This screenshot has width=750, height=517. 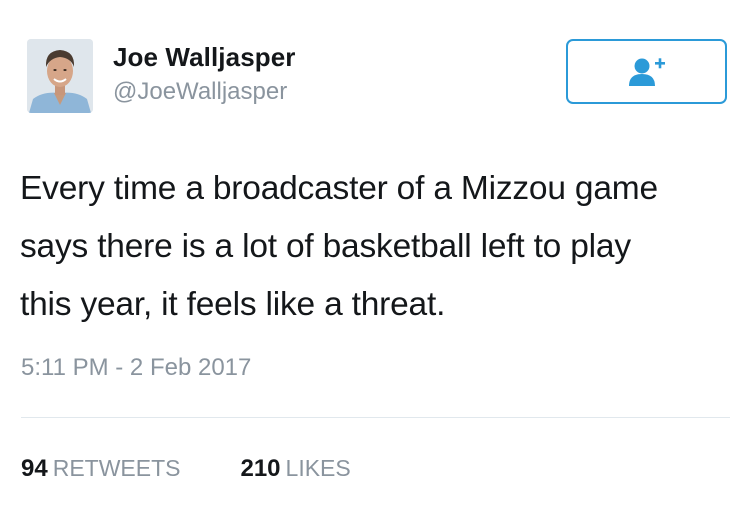 What do you see at coordinates (375, 417) in the screenshot?
I see `divider` at bounding box center [375, 417].